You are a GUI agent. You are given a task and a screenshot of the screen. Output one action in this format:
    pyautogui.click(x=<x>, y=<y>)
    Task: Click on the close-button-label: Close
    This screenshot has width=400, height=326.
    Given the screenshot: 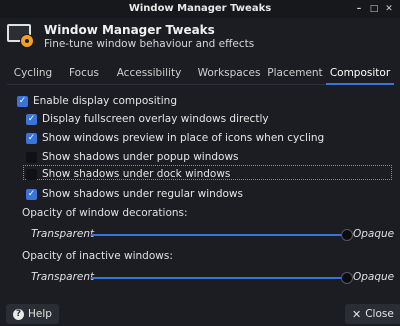 What is the action you would take?
    pyautogui.click(x=379, y=314)
    